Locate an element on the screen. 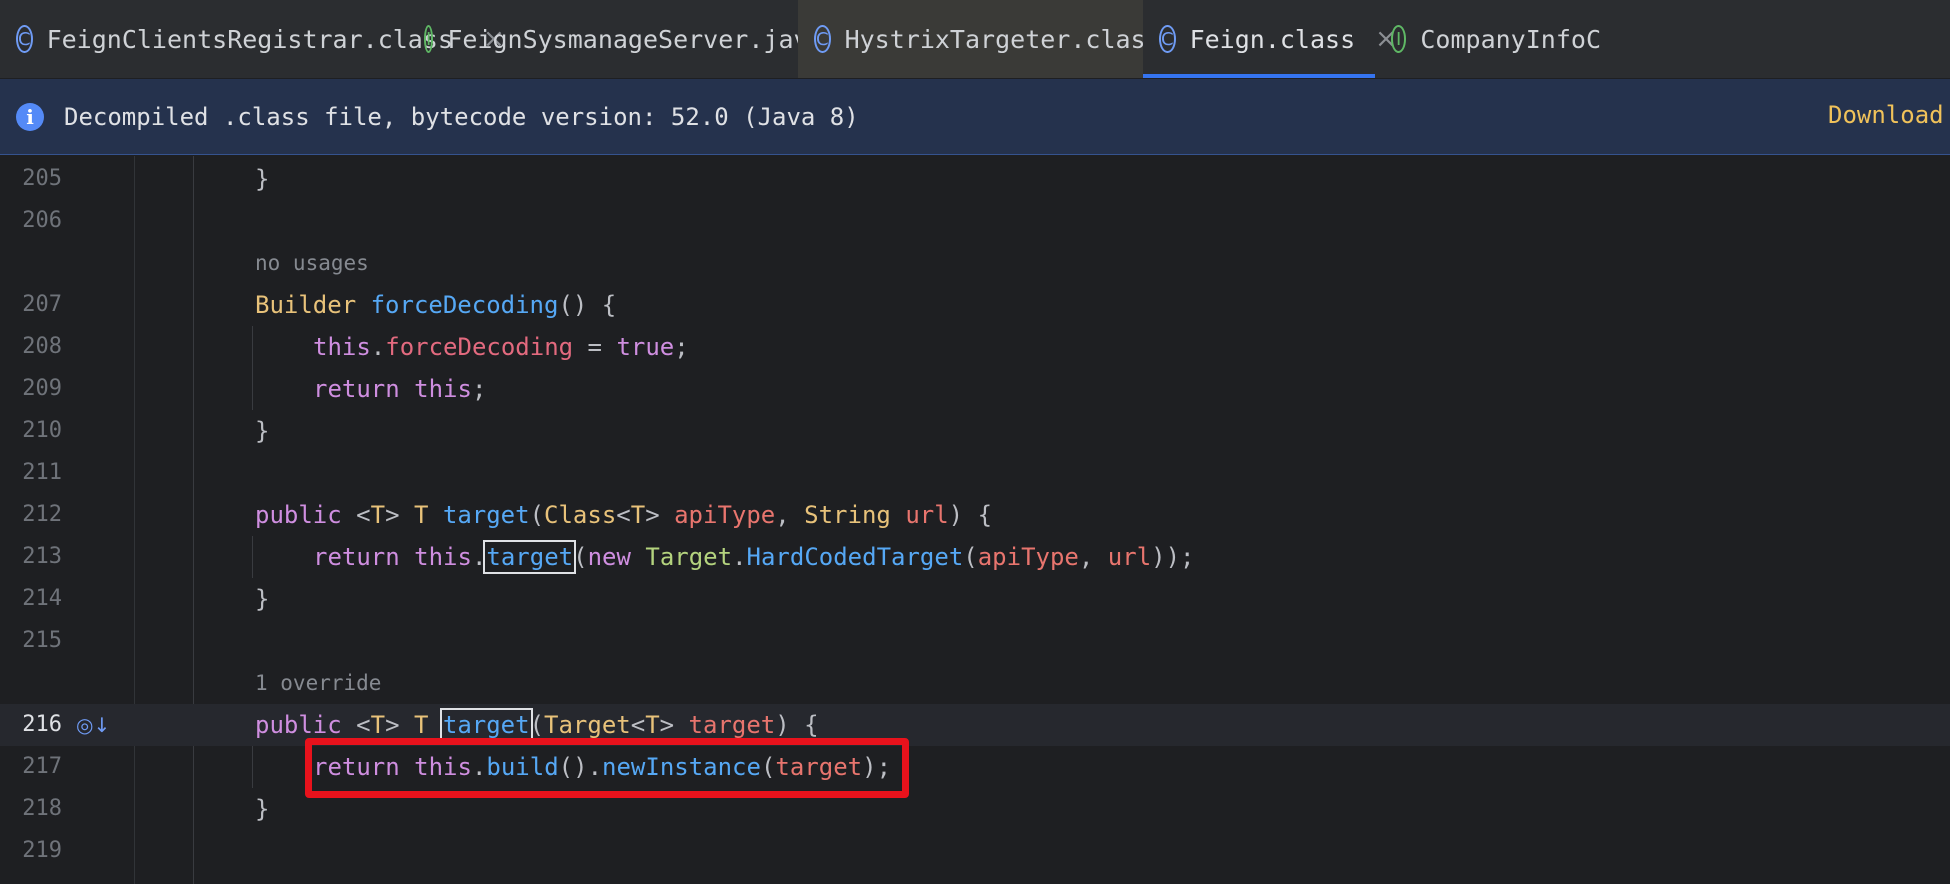  line-number: 206 is located at coordinates (42, 220).